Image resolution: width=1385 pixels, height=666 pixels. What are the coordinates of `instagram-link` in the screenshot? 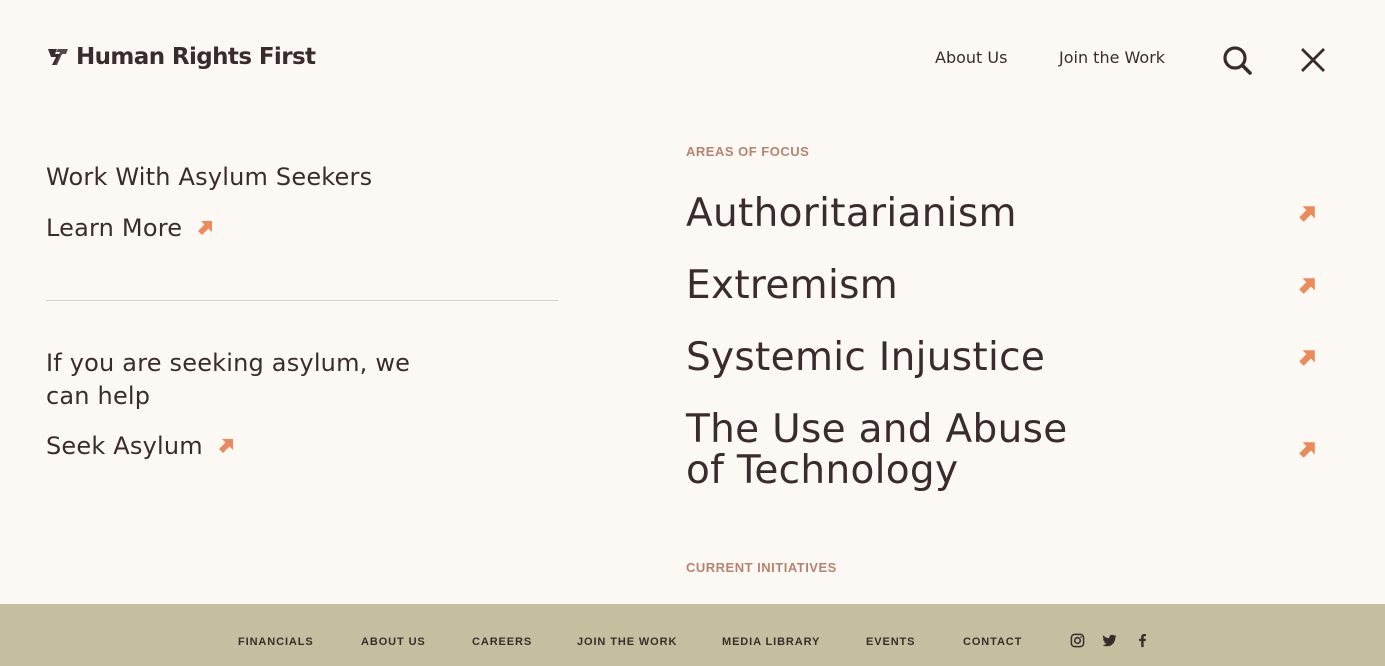 It's located at (1077, 640).